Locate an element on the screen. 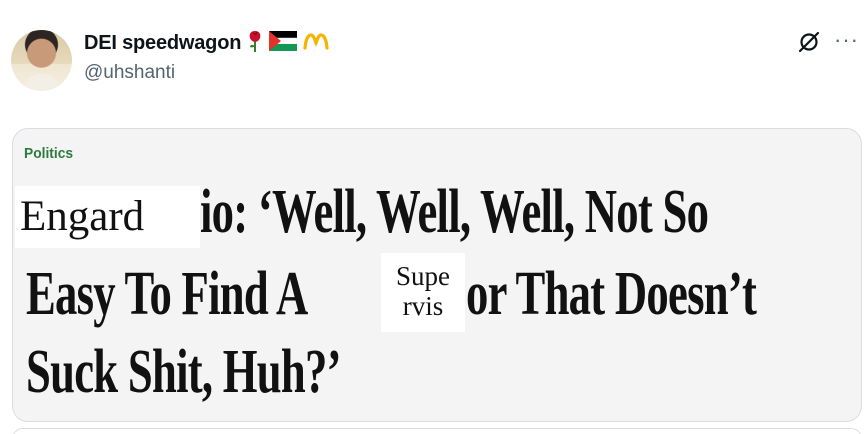 Image resolution: width=865 pixels, height=434 pixels. headline-line-2a: Easy To Find A is located at coordinates (167, 294).